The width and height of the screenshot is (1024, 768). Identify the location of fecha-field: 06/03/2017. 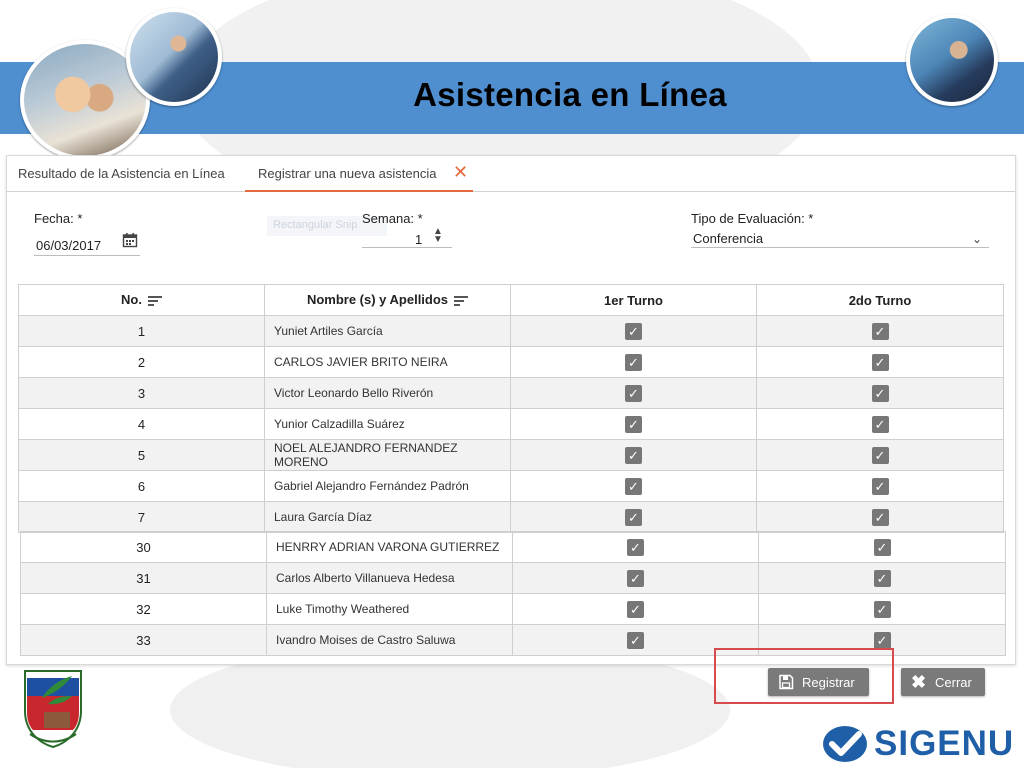
(68, 245).